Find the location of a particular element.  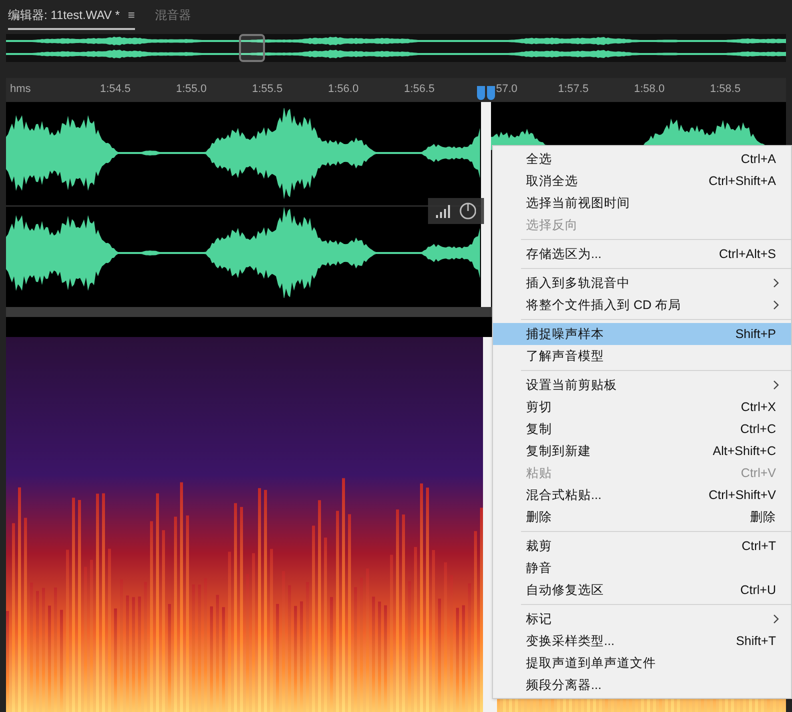

menu-item: 设置当前剪贴板 is located at coordinates (642, 385).